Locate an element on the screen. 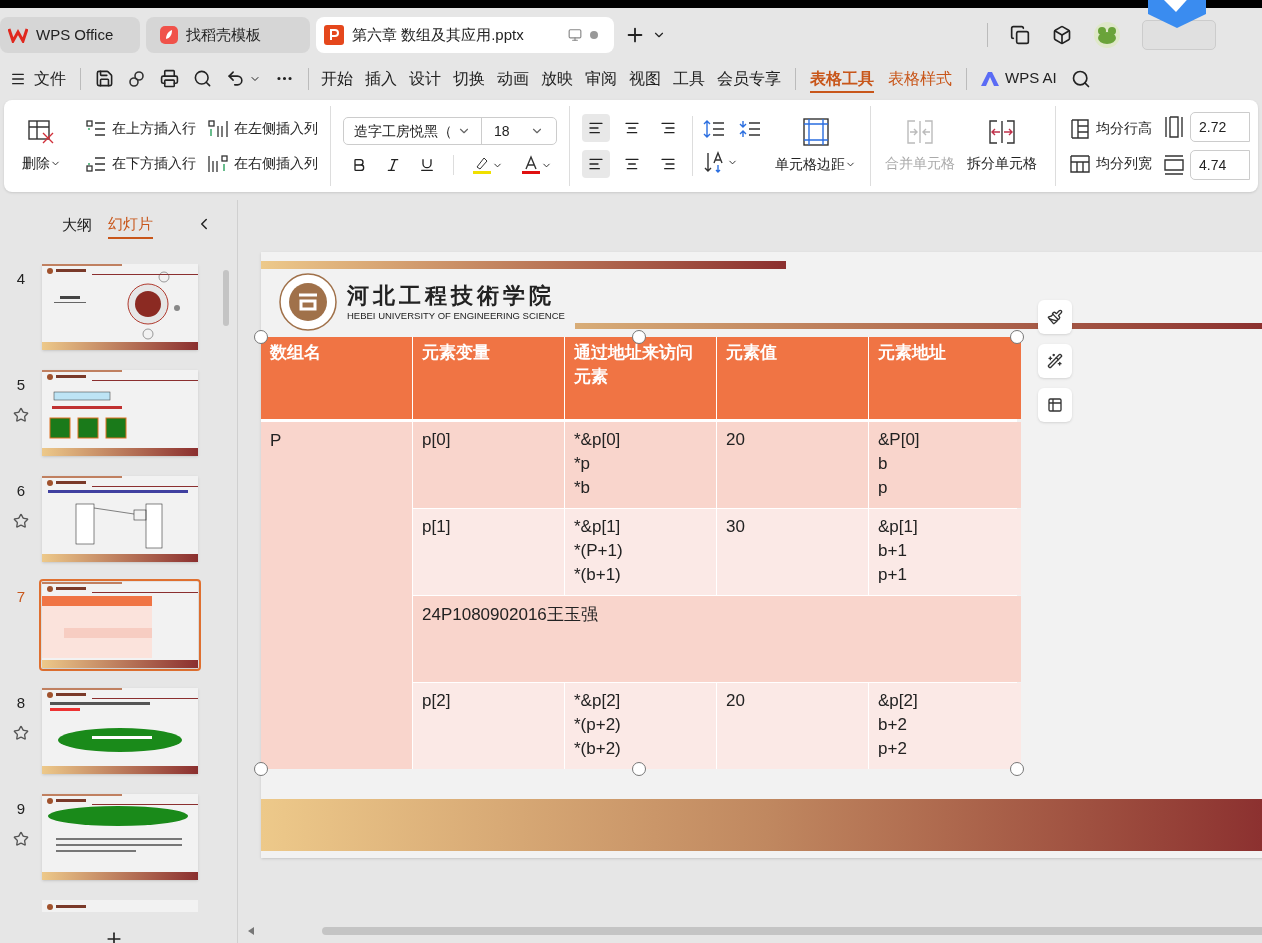  insert-column-icon is located at coordinates (218, 163).